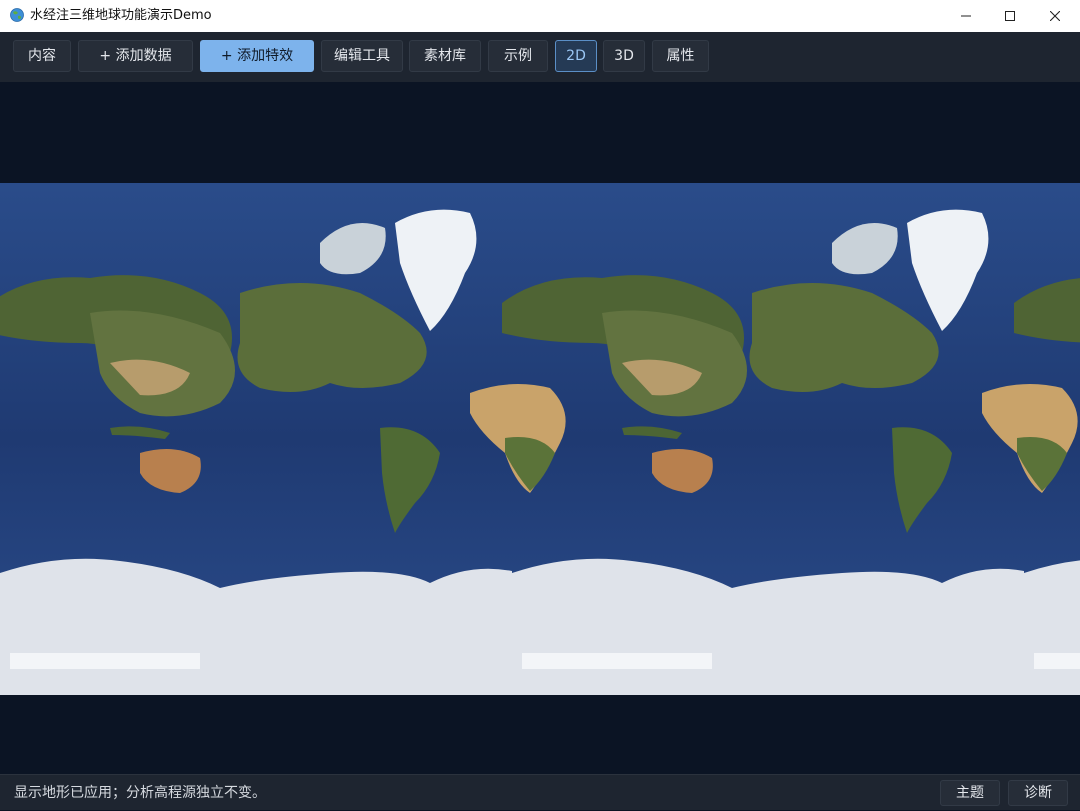 This screenshot has width=1080, height=811. Describe the element at coordinates (42, 56) in the screenshot. I see `content-button: 内容` at that location.